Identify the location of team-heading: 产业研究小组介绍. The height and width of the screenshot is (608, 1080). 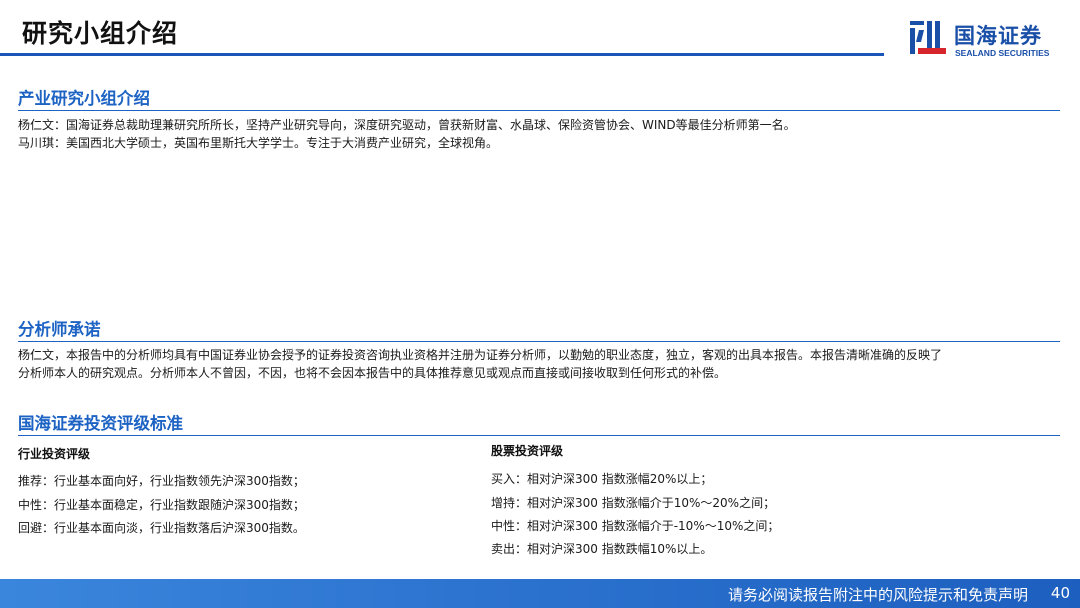
(84, 98).